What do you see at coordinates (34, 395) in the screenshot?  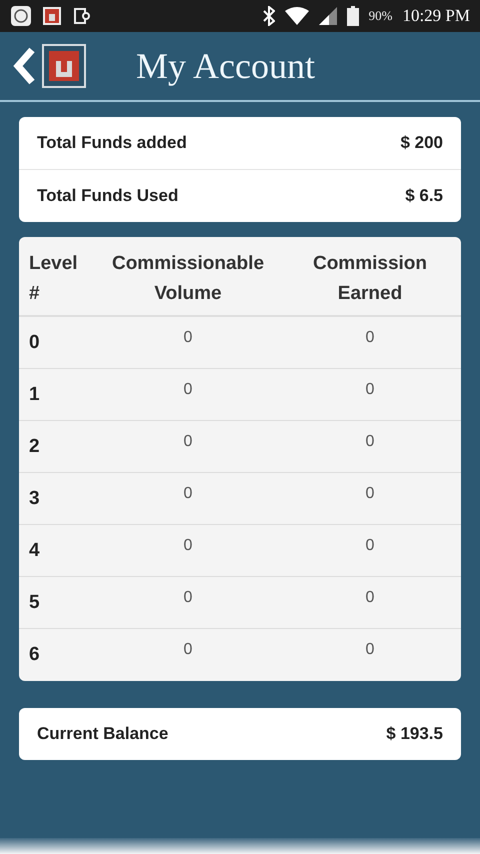 I see `level-number: 1` at bounding box center [34, 395].